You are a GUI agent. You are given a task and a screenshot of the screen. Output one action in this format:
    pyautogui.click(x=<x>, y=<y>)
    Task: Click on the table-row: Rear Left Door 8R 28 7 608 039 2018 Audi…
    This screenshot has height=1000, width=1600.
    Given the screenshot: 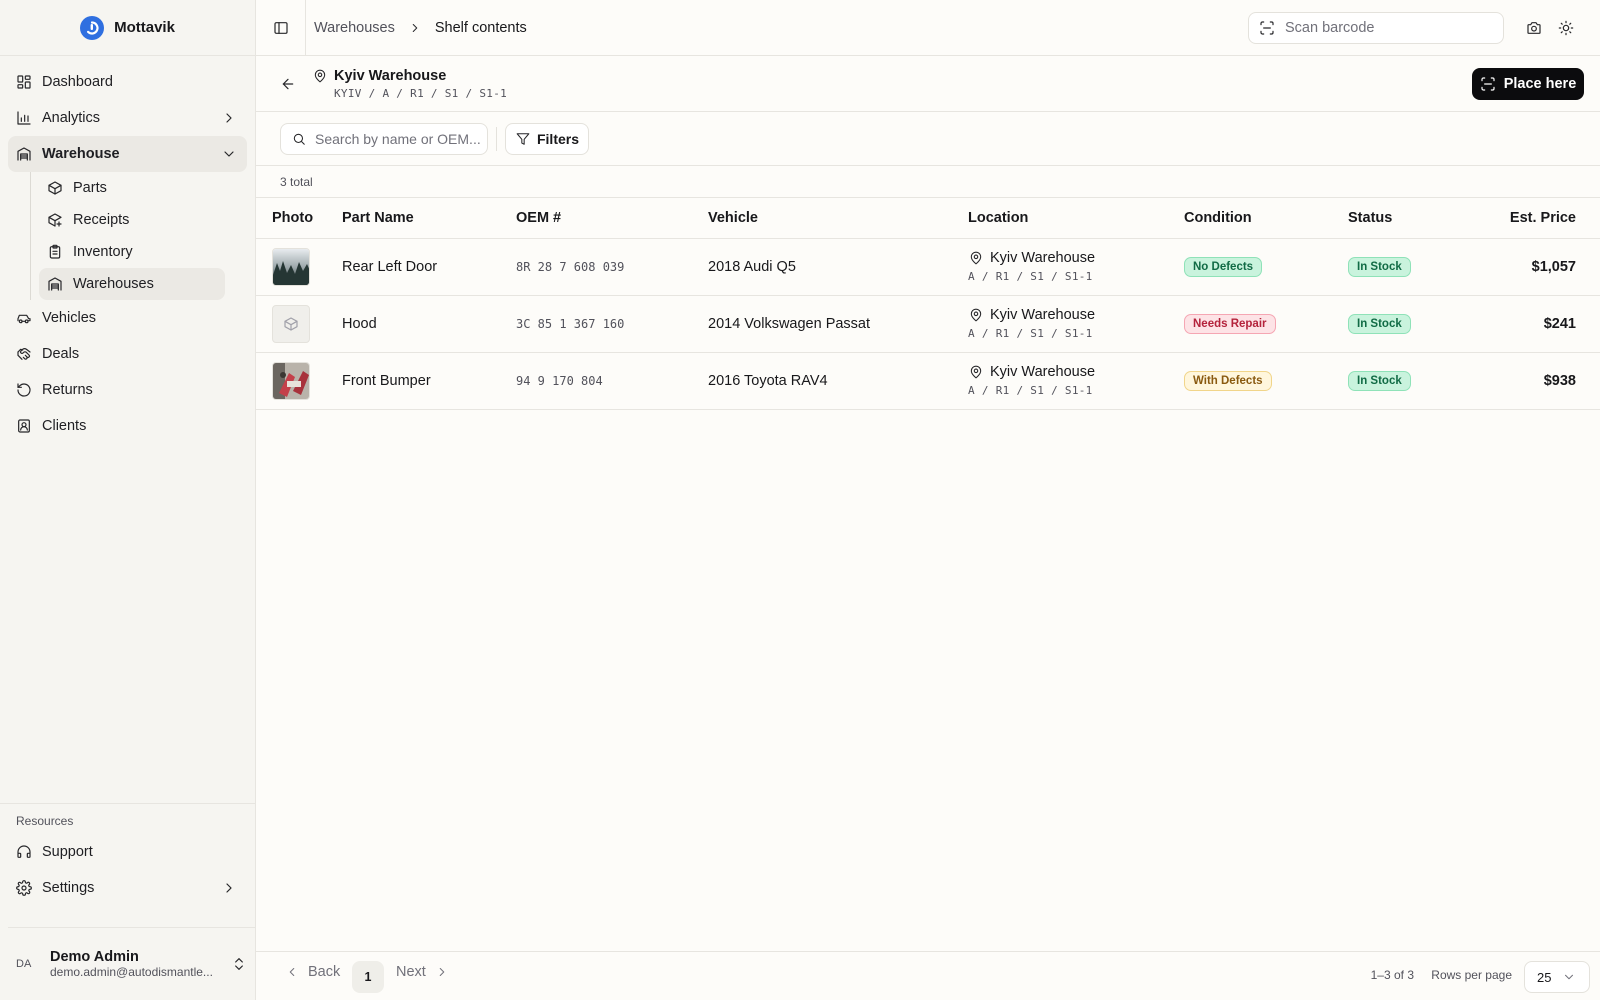 What is the action you would take?
    pyautogui.click(x=928, y=267)
    